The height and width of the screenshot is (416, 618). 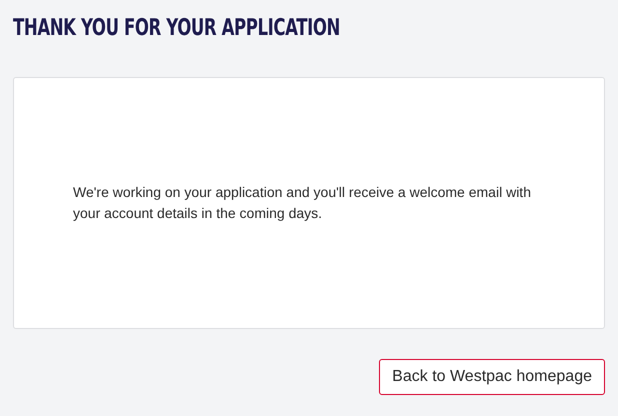 I want to click on confirmation-message: We're working on your application and you'll receive a welcome email with your account details in the coming days., so click(x=302, y=203).